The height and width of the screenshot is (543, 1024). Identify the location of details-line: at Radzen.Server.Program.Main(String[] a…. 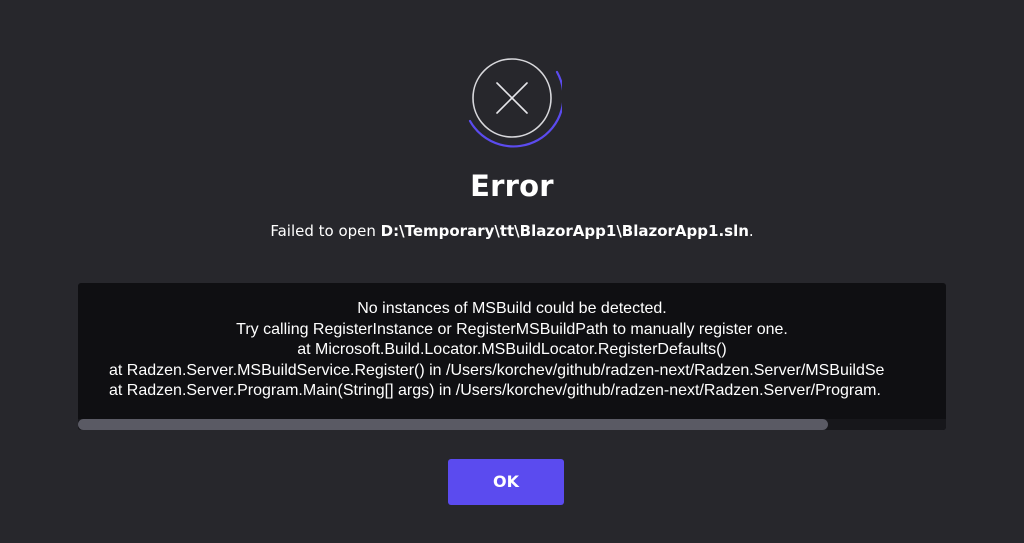
(495, 391).